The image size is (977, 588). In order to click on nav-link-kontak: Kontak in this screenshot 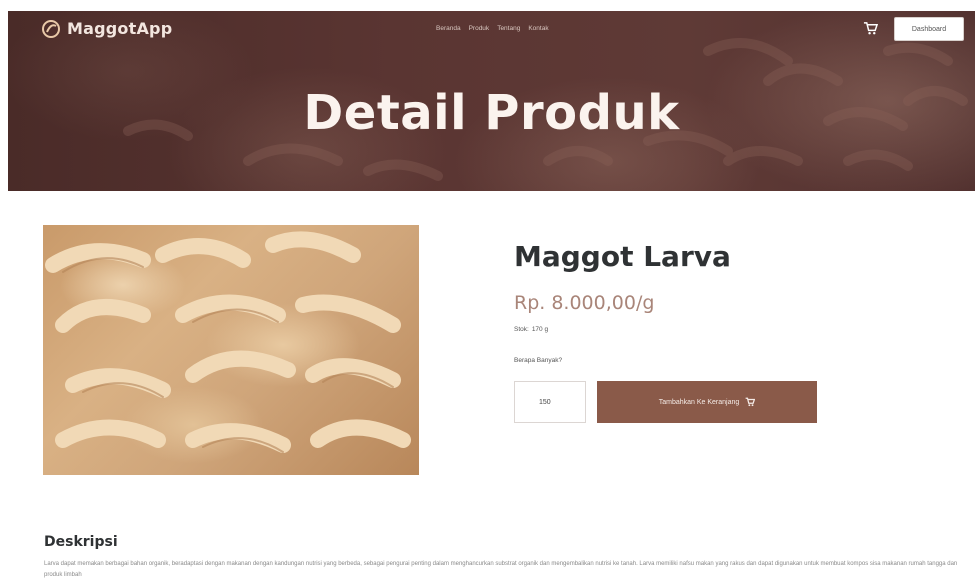, I will do `click(538, 28)`.